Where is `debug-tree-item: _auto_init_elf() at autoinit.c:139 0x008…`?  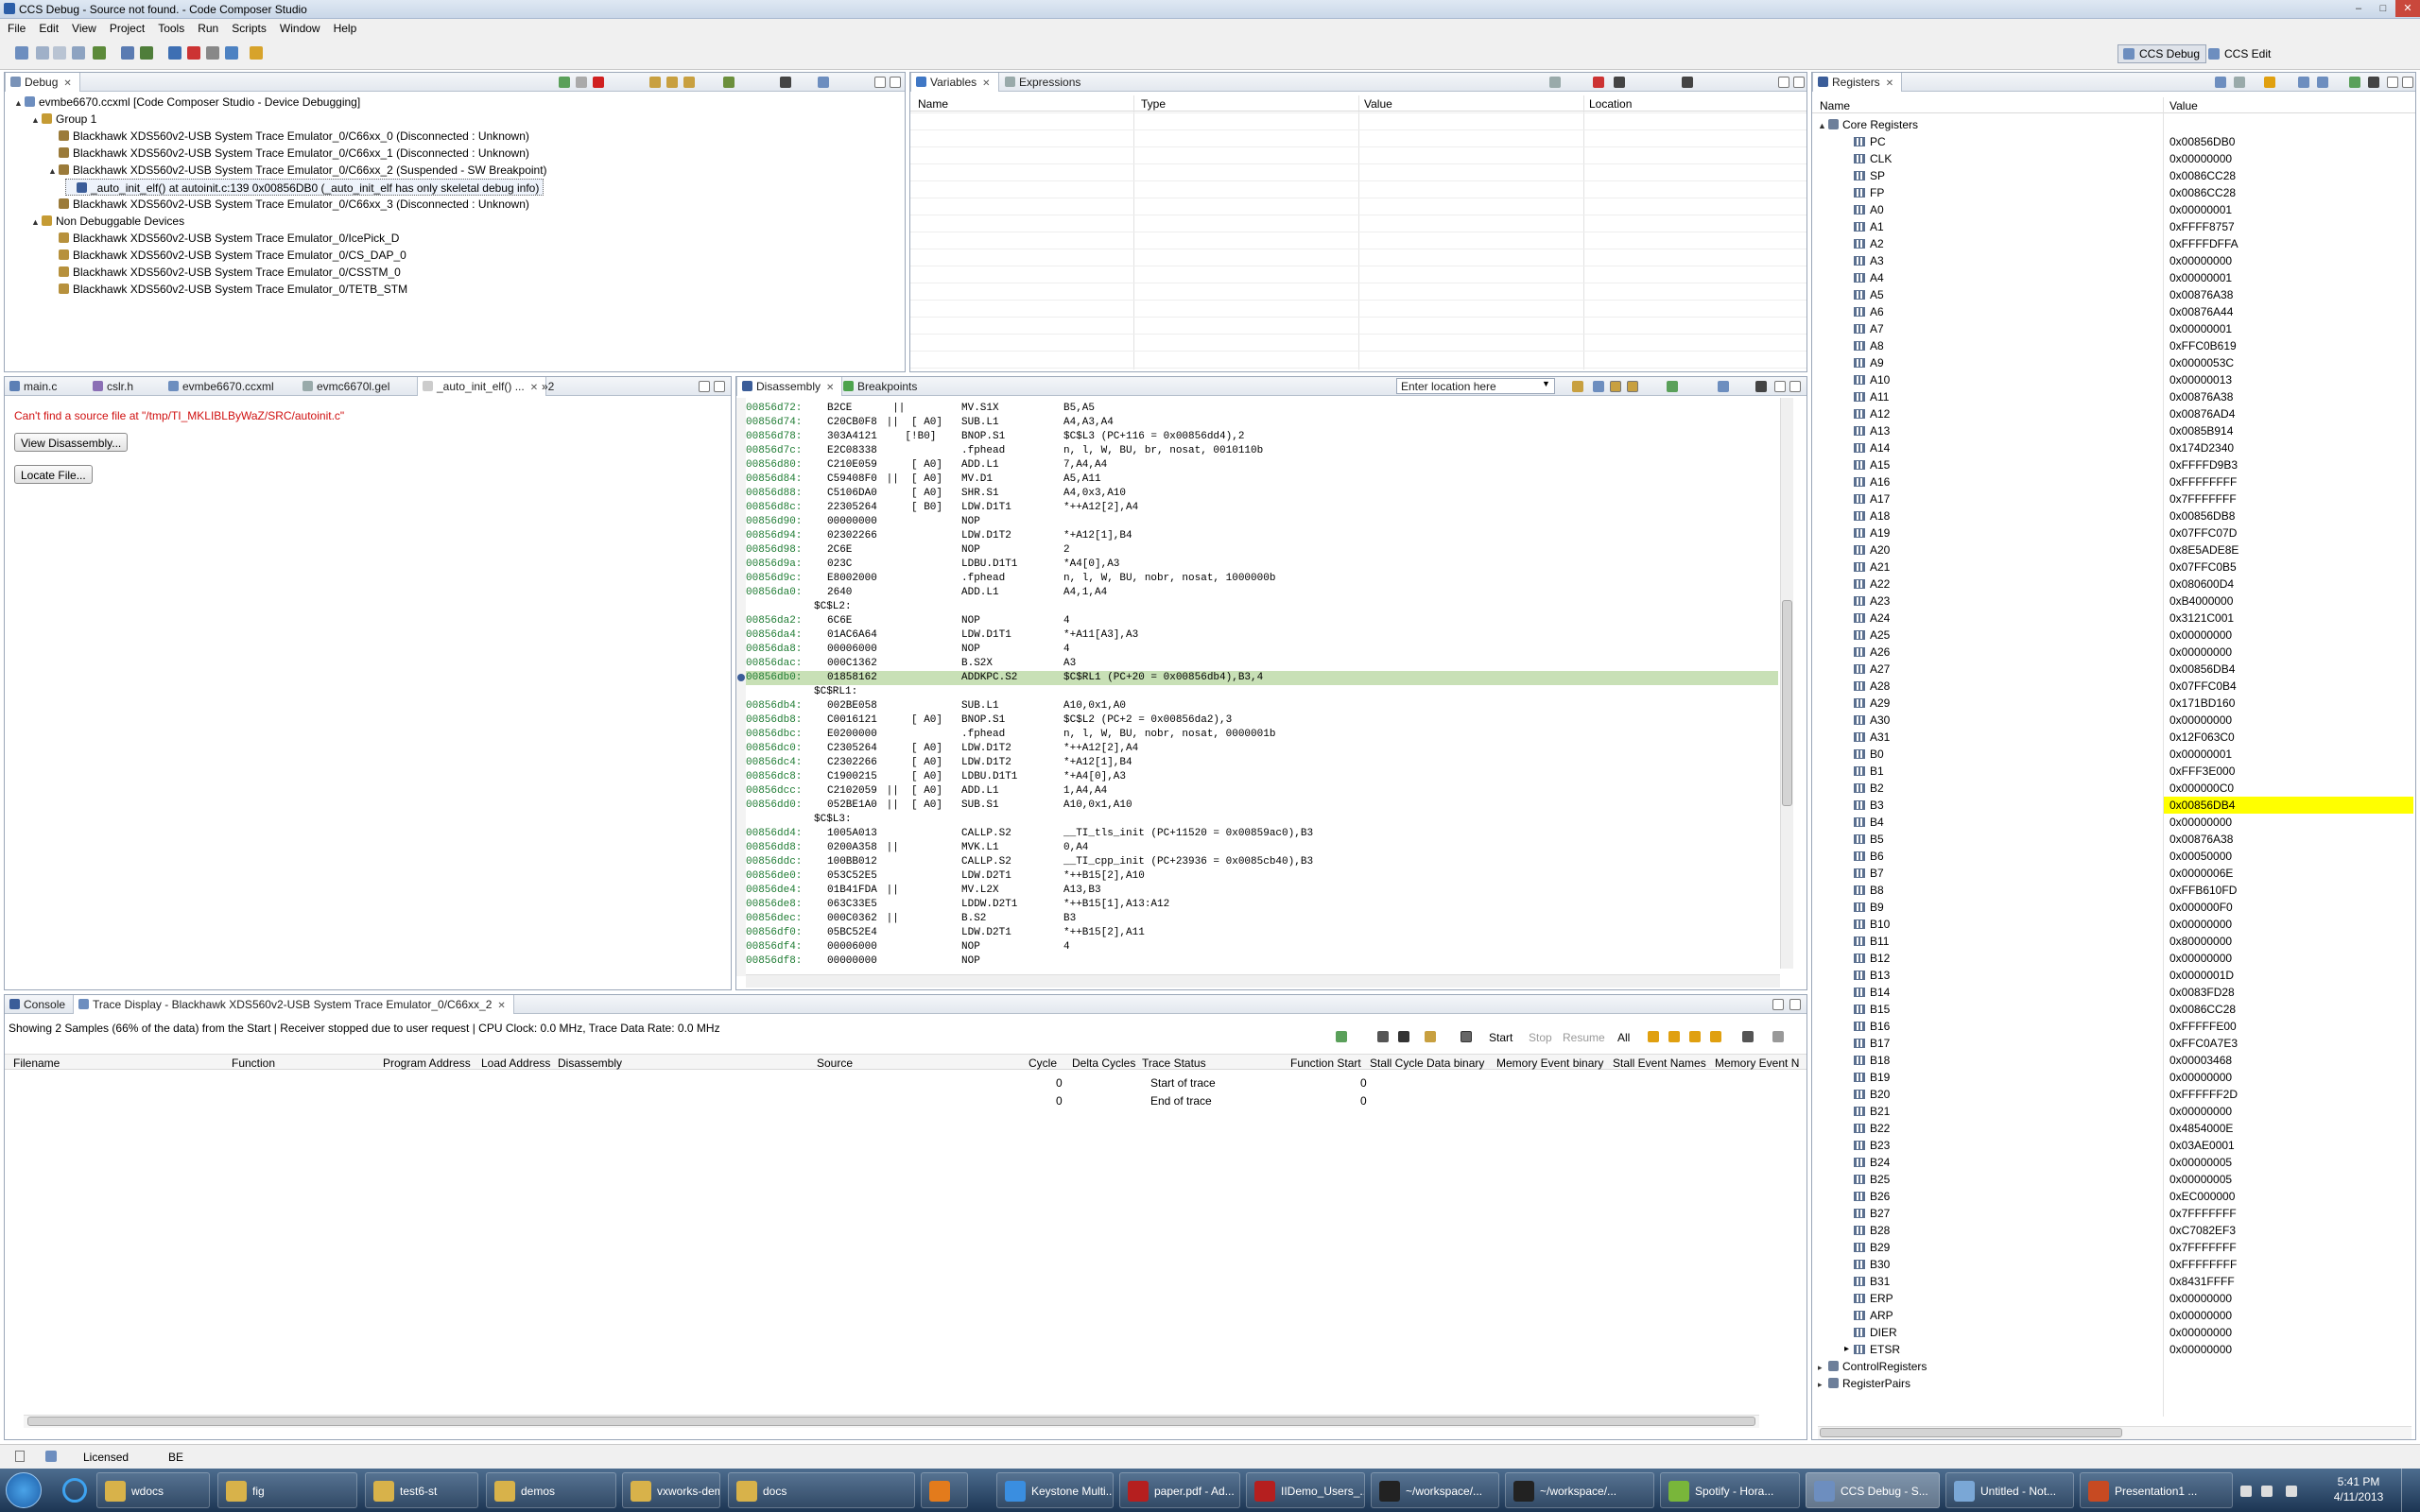
debug-tree-item: _auto_init_elf() at autoinit.c:139 0x008… is located at coordinates (304, 187).